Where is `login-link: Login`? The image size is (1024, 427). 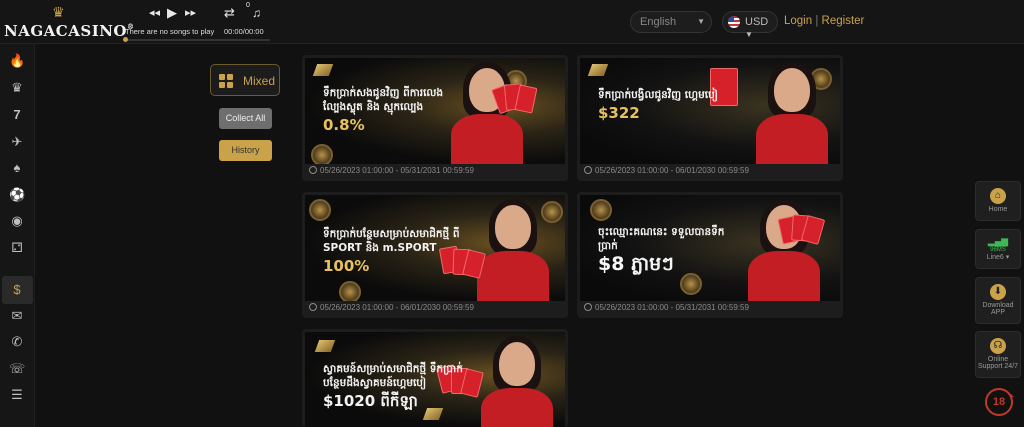
login-link: Login is located at coordinates (798, 21).